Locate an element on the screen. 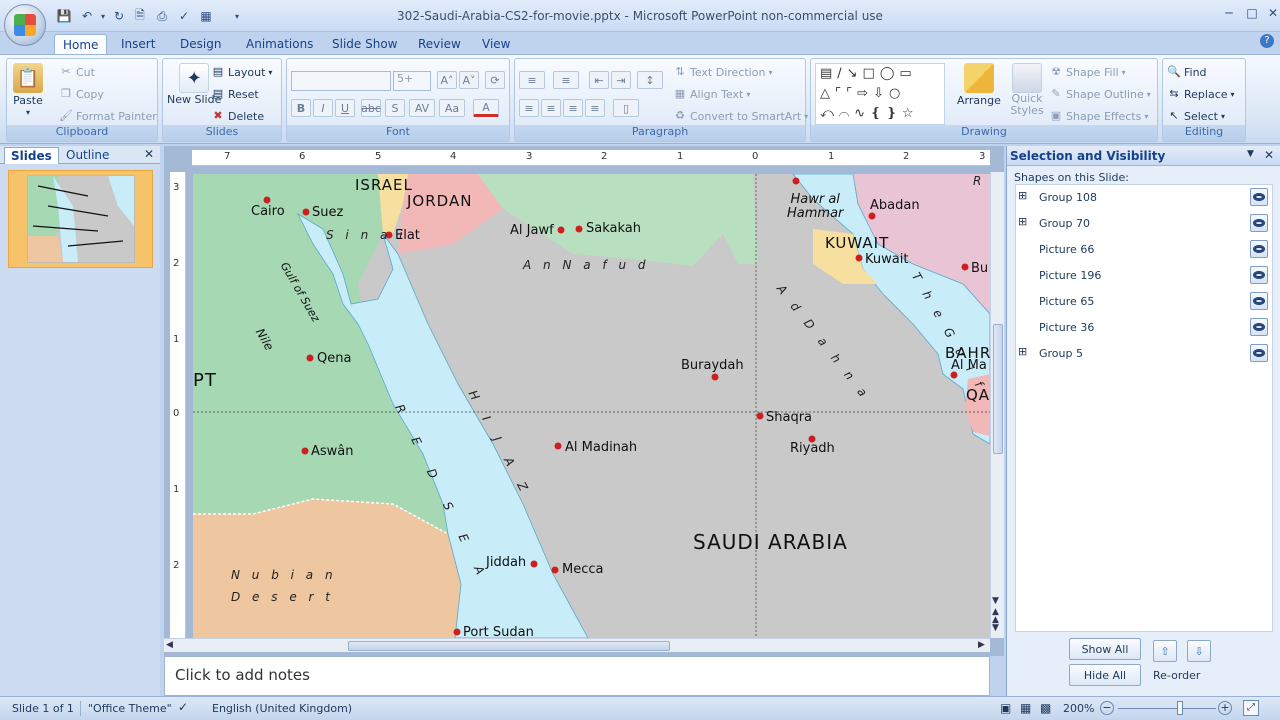 This screenshot has height=720, width=1280. customize-icon: ▦ is located at coordinates (206, 16).